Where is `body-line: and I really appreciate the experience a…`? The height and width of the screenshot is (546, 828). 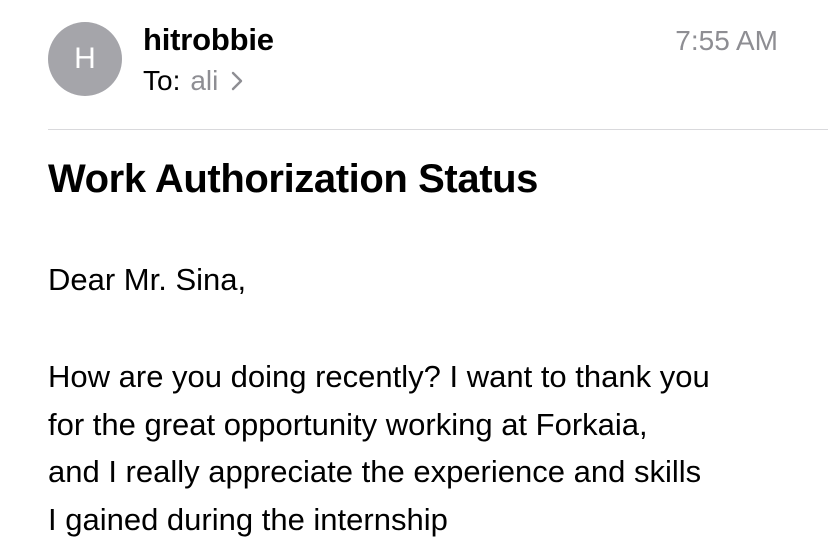 body-line: and I really appreciate the experience a… is located at coordinates (375, 471).